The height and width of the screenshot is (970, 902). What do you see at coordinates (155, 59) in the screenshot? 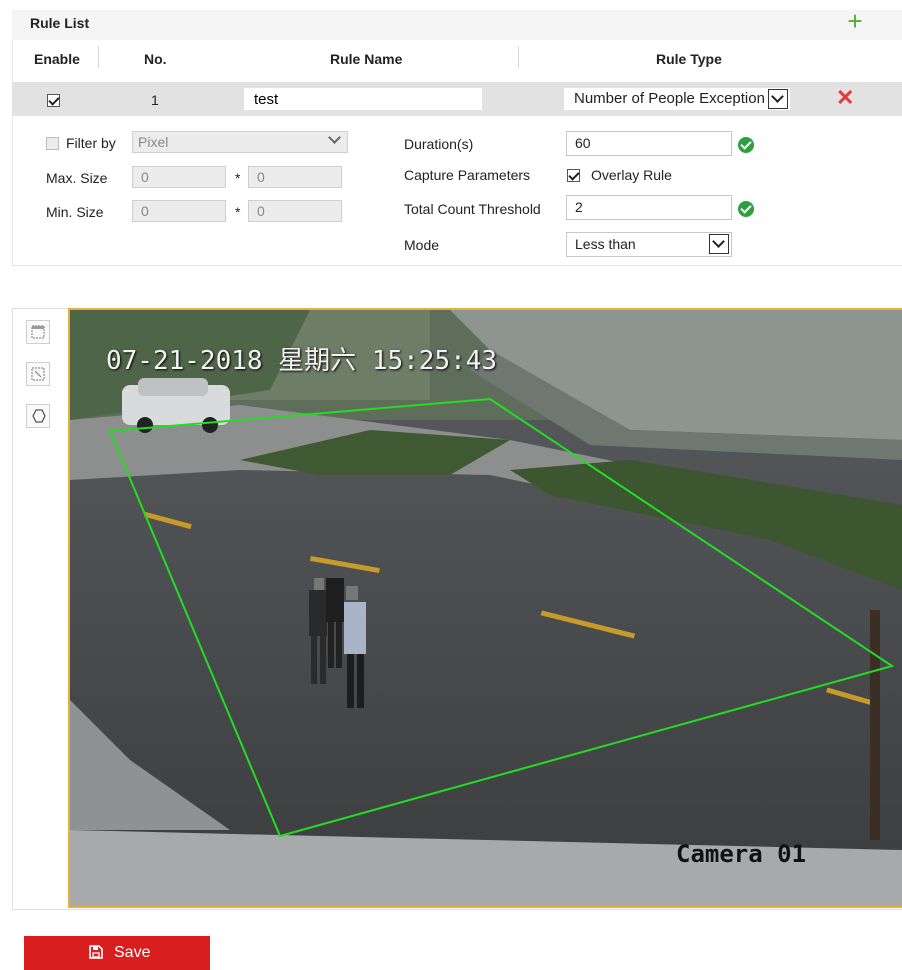
I see `column-no: No.` at bounding box center [155, 59].